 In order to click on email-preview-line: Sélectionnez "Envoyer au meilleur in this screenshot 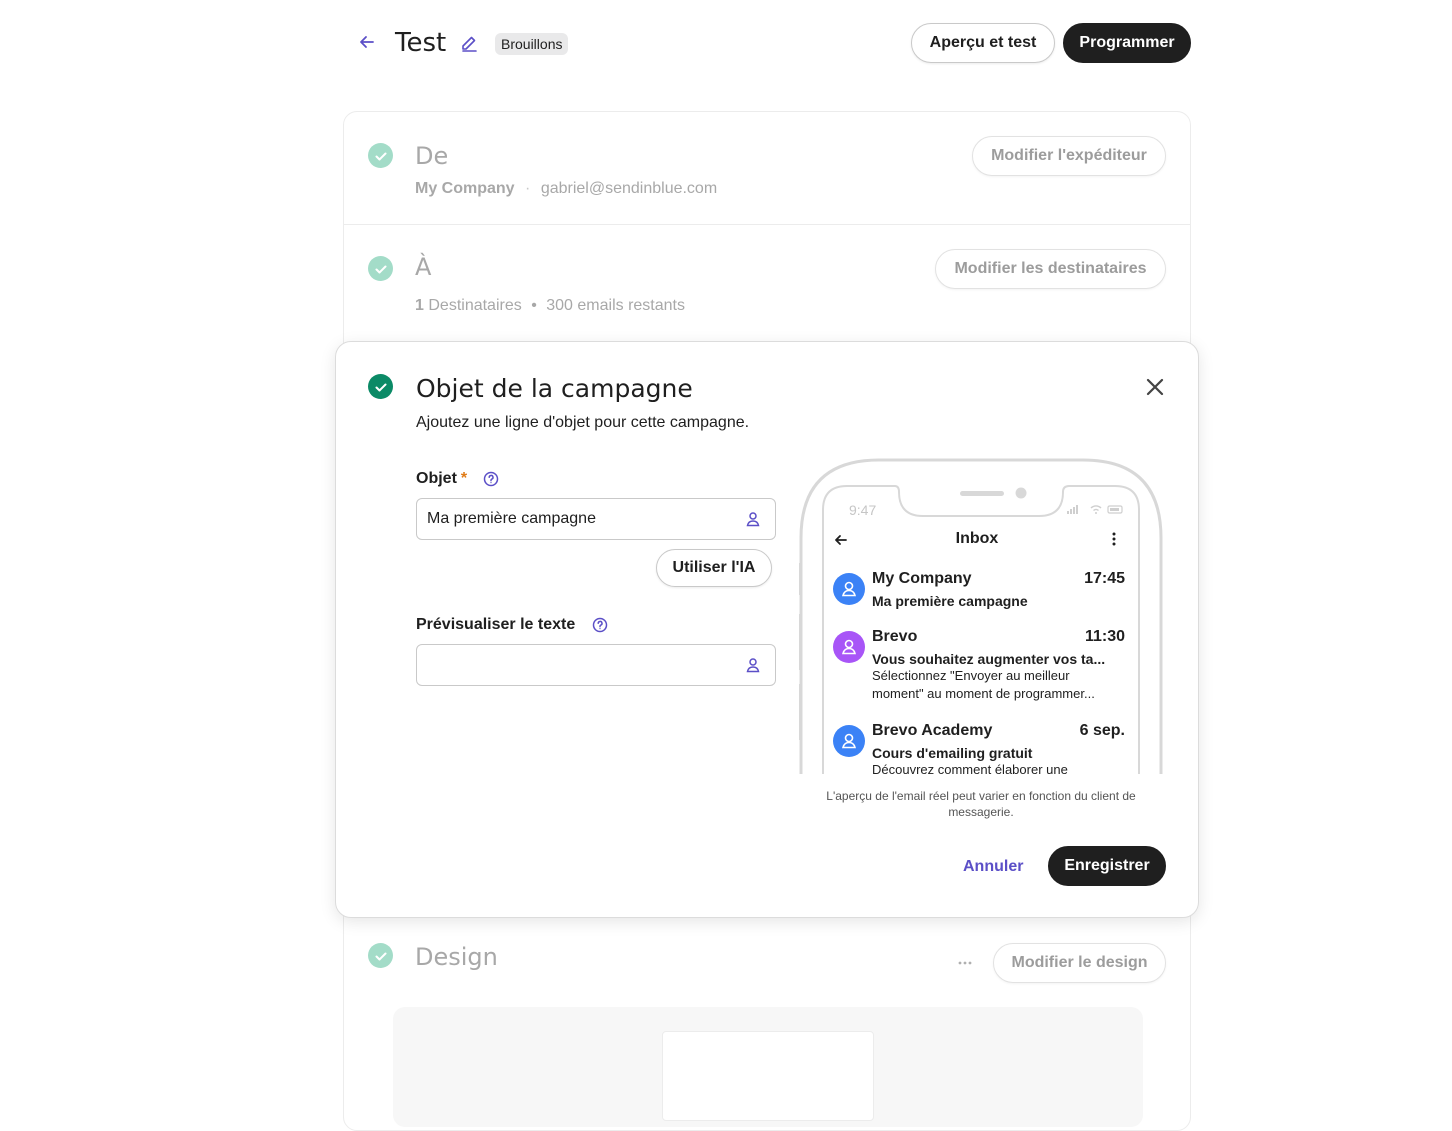, I will do `click(971, 675)`.